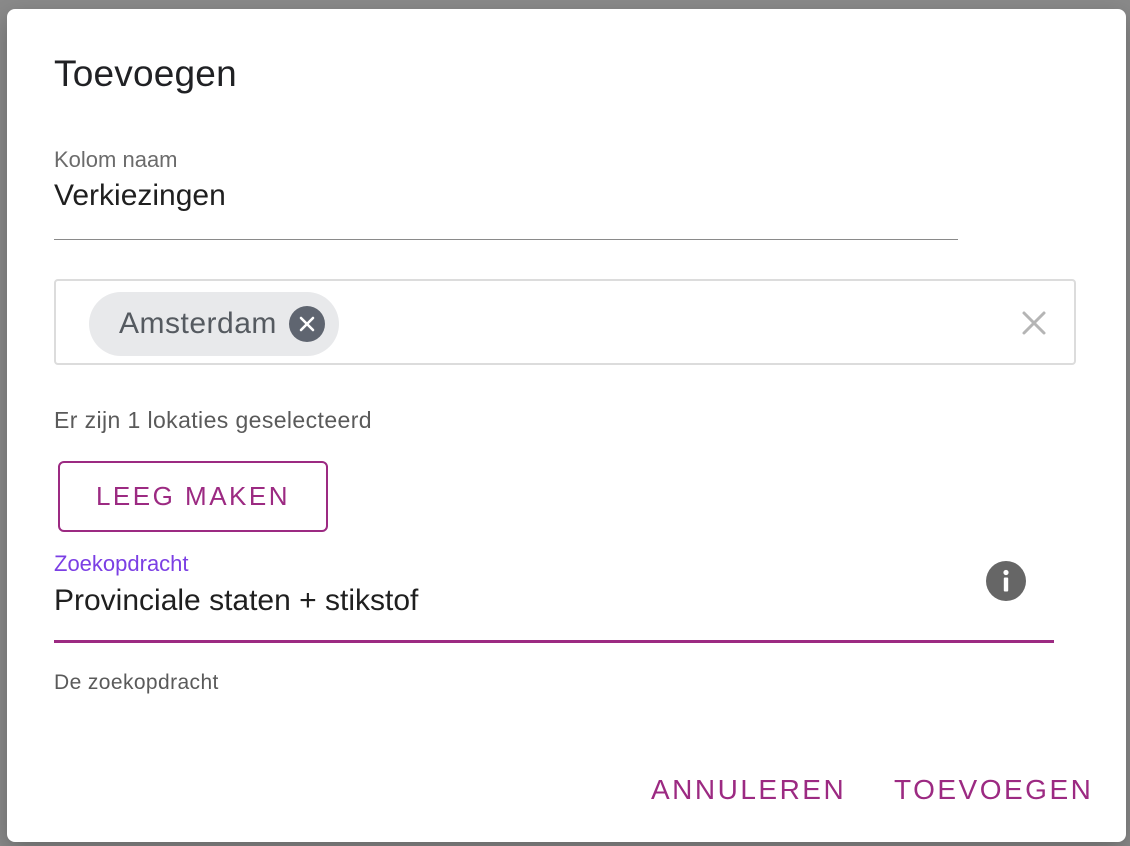 The width and height of the screenshot is (1130, 846). Describe the element at coordinates (121, 563) in the screenshot. I see `search-label: Zoekopdracht` at that location.